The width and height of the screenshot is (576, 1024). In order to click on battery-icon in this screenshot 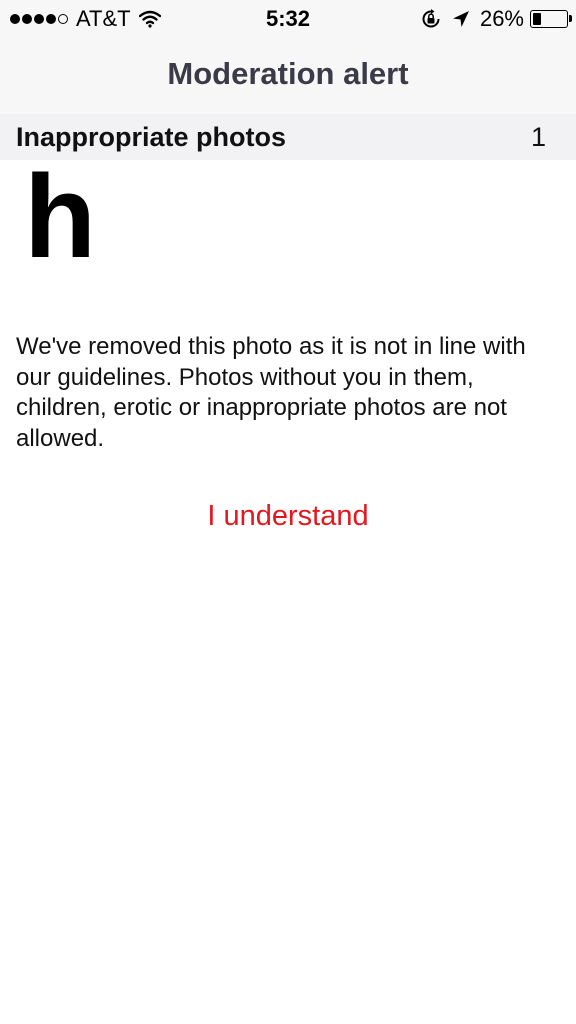, I will do `click(551, 19)`.